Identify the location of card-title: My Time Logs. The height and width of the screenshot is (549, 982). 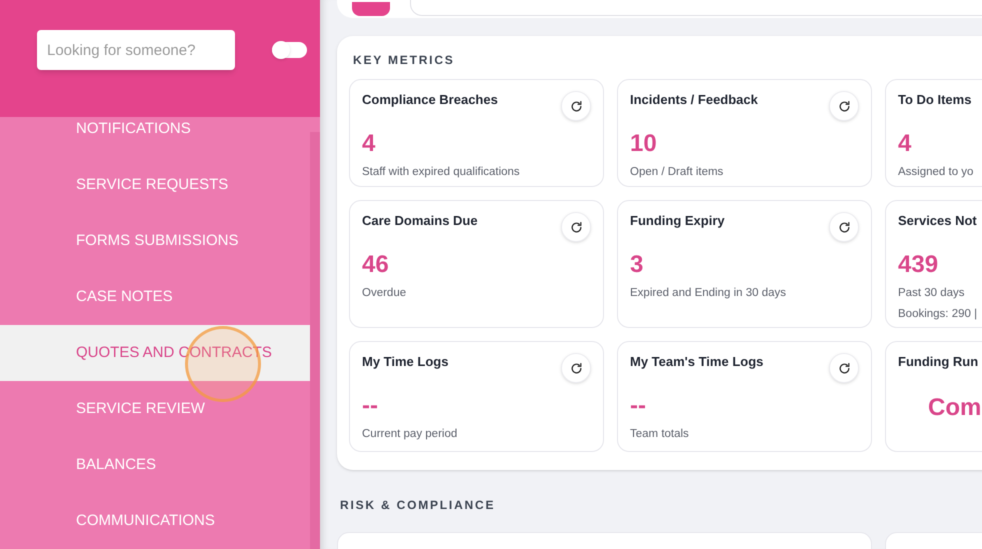
(405, 362).